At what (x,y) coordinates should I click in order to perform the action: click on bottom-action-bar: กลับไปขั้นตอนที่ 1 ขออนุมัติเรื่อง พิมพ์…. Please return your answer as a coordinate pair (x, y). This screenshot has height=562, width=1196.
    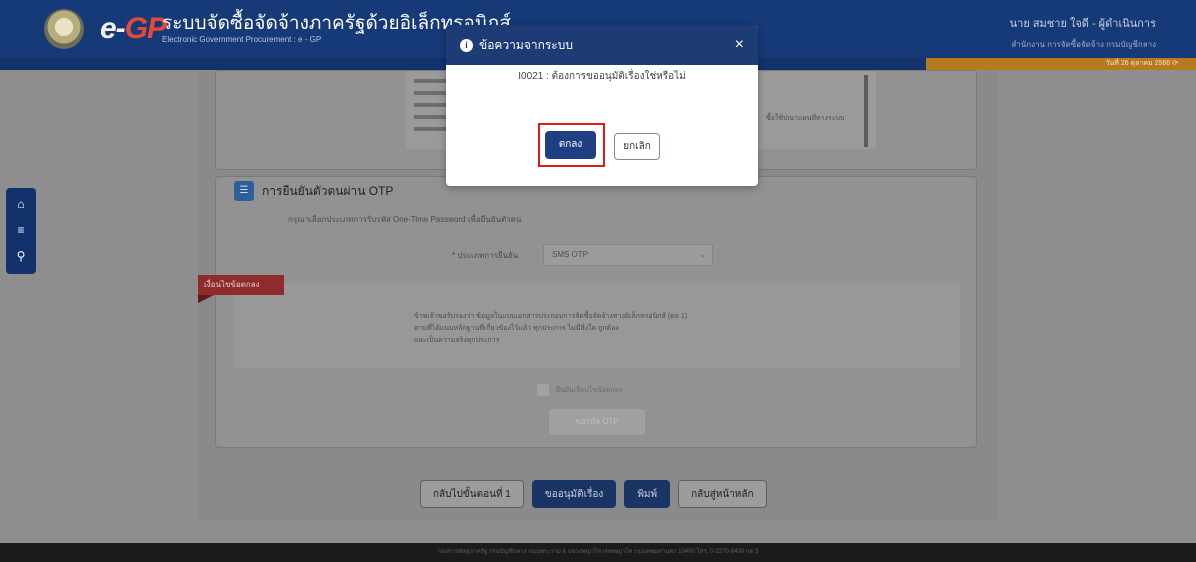
    Looking at the image, I should click on (593, 494).